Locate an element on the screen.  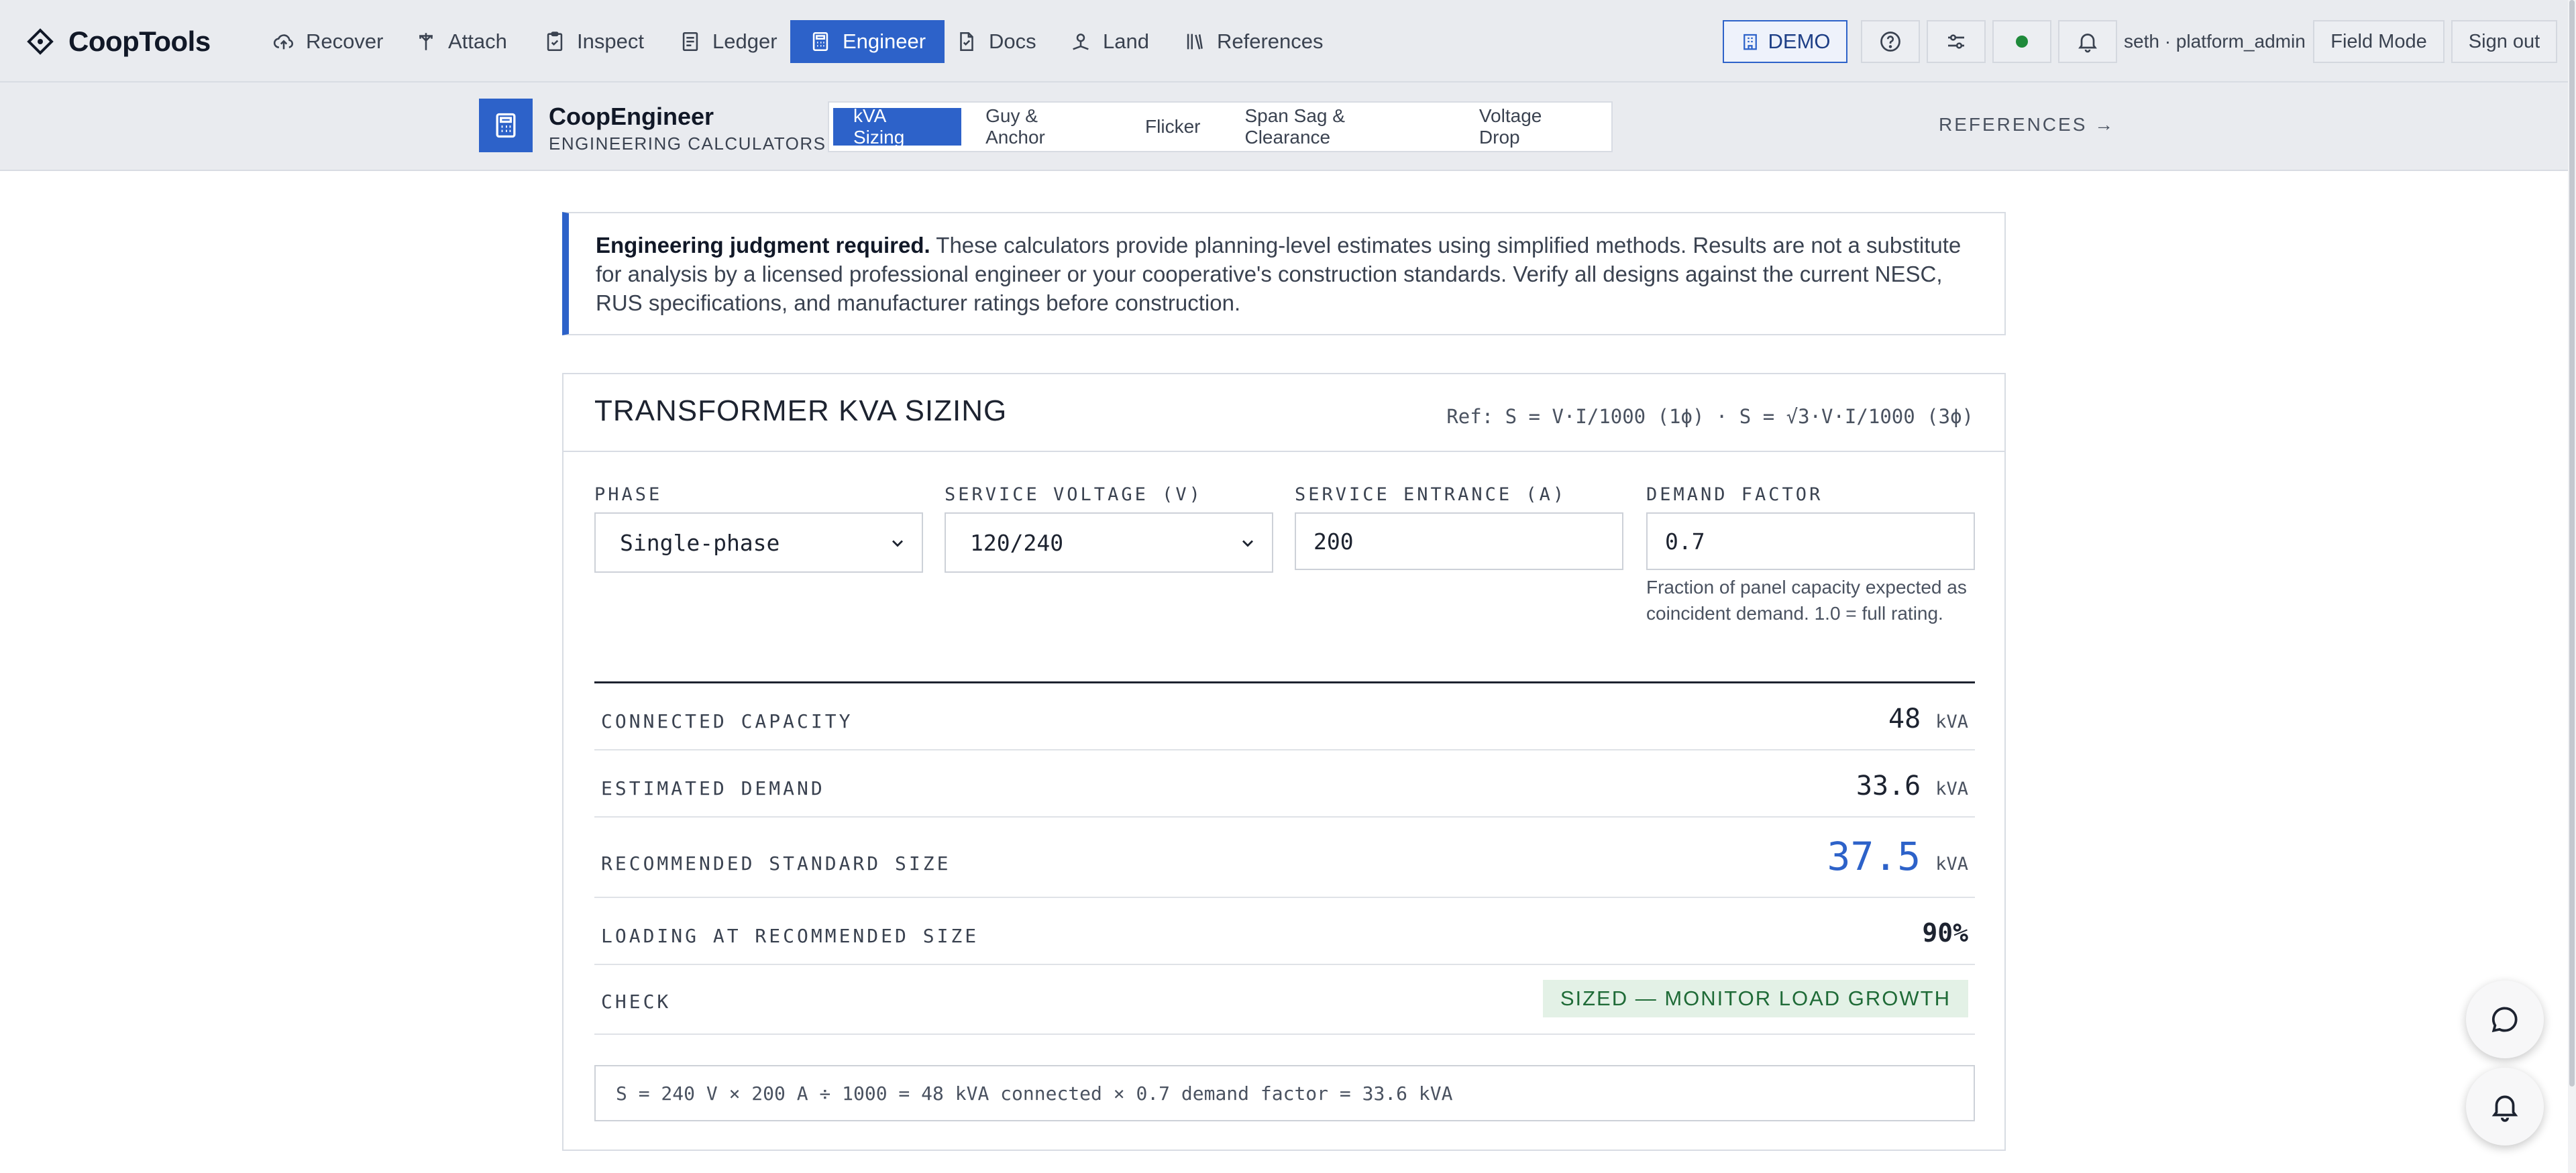
scrollbar-thumb is located at coordinates (2572, 543).